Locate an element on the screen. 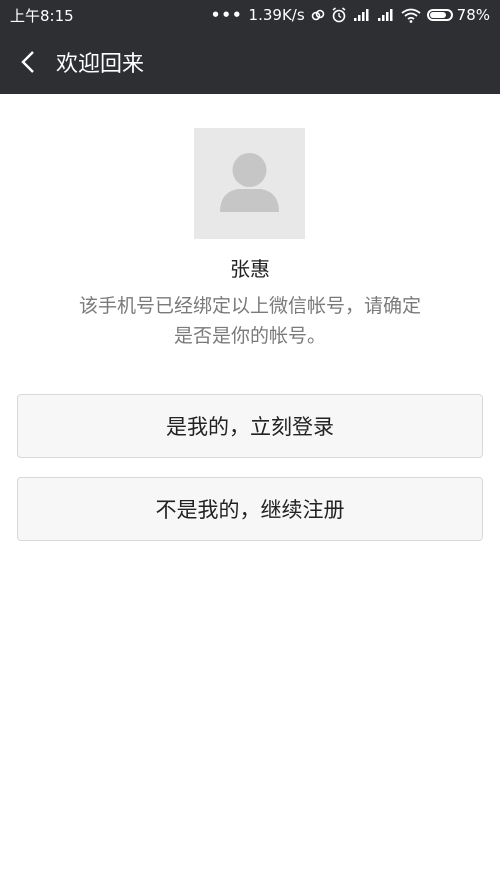 This screenshot has width=500, height=888. alarm-icon is located at coordinates (339, 15).